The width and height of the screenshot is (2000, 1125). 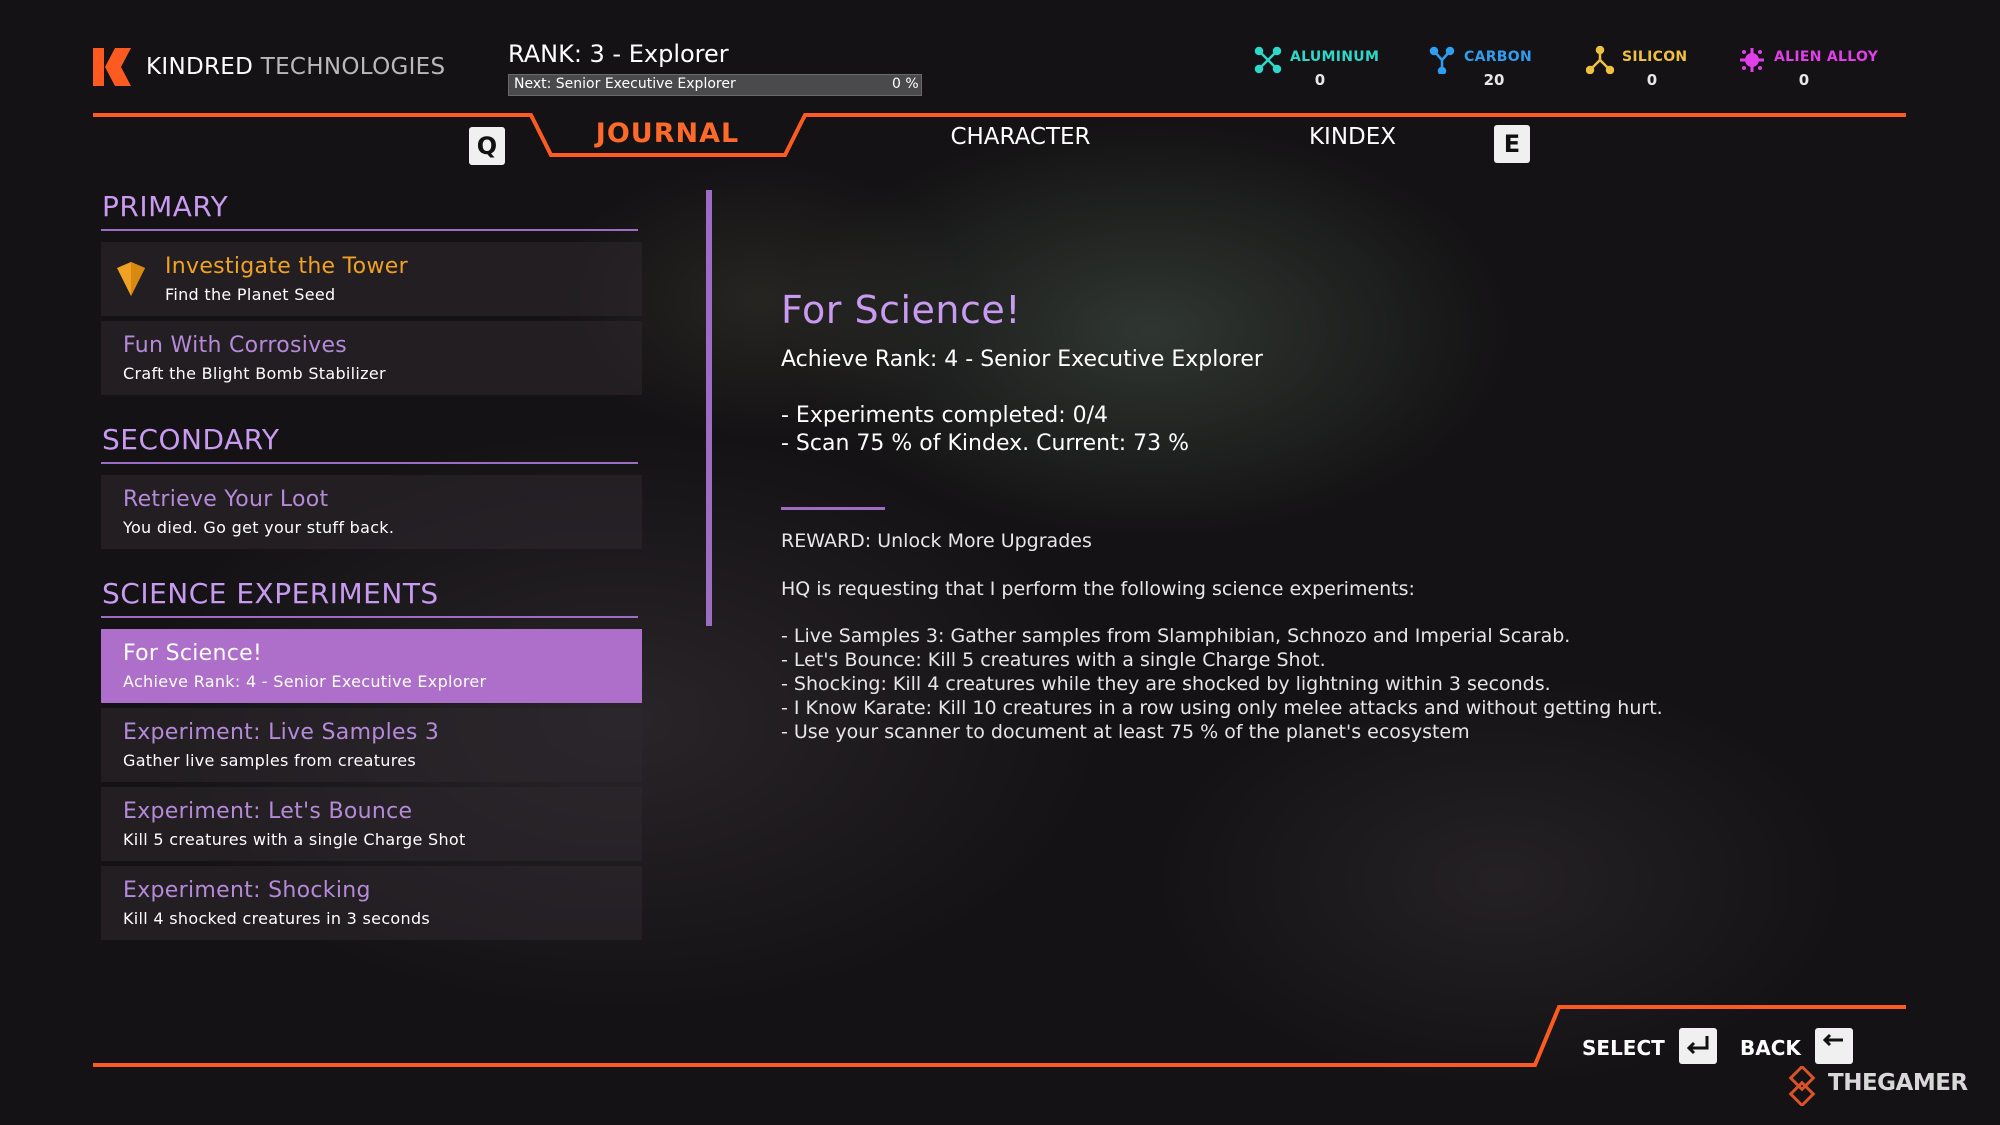 What do you see at coordinates (268, 811) in the screenshot?
I see `quest-title: Experiment: Let's Bounce` at bounding box center [268, 811].